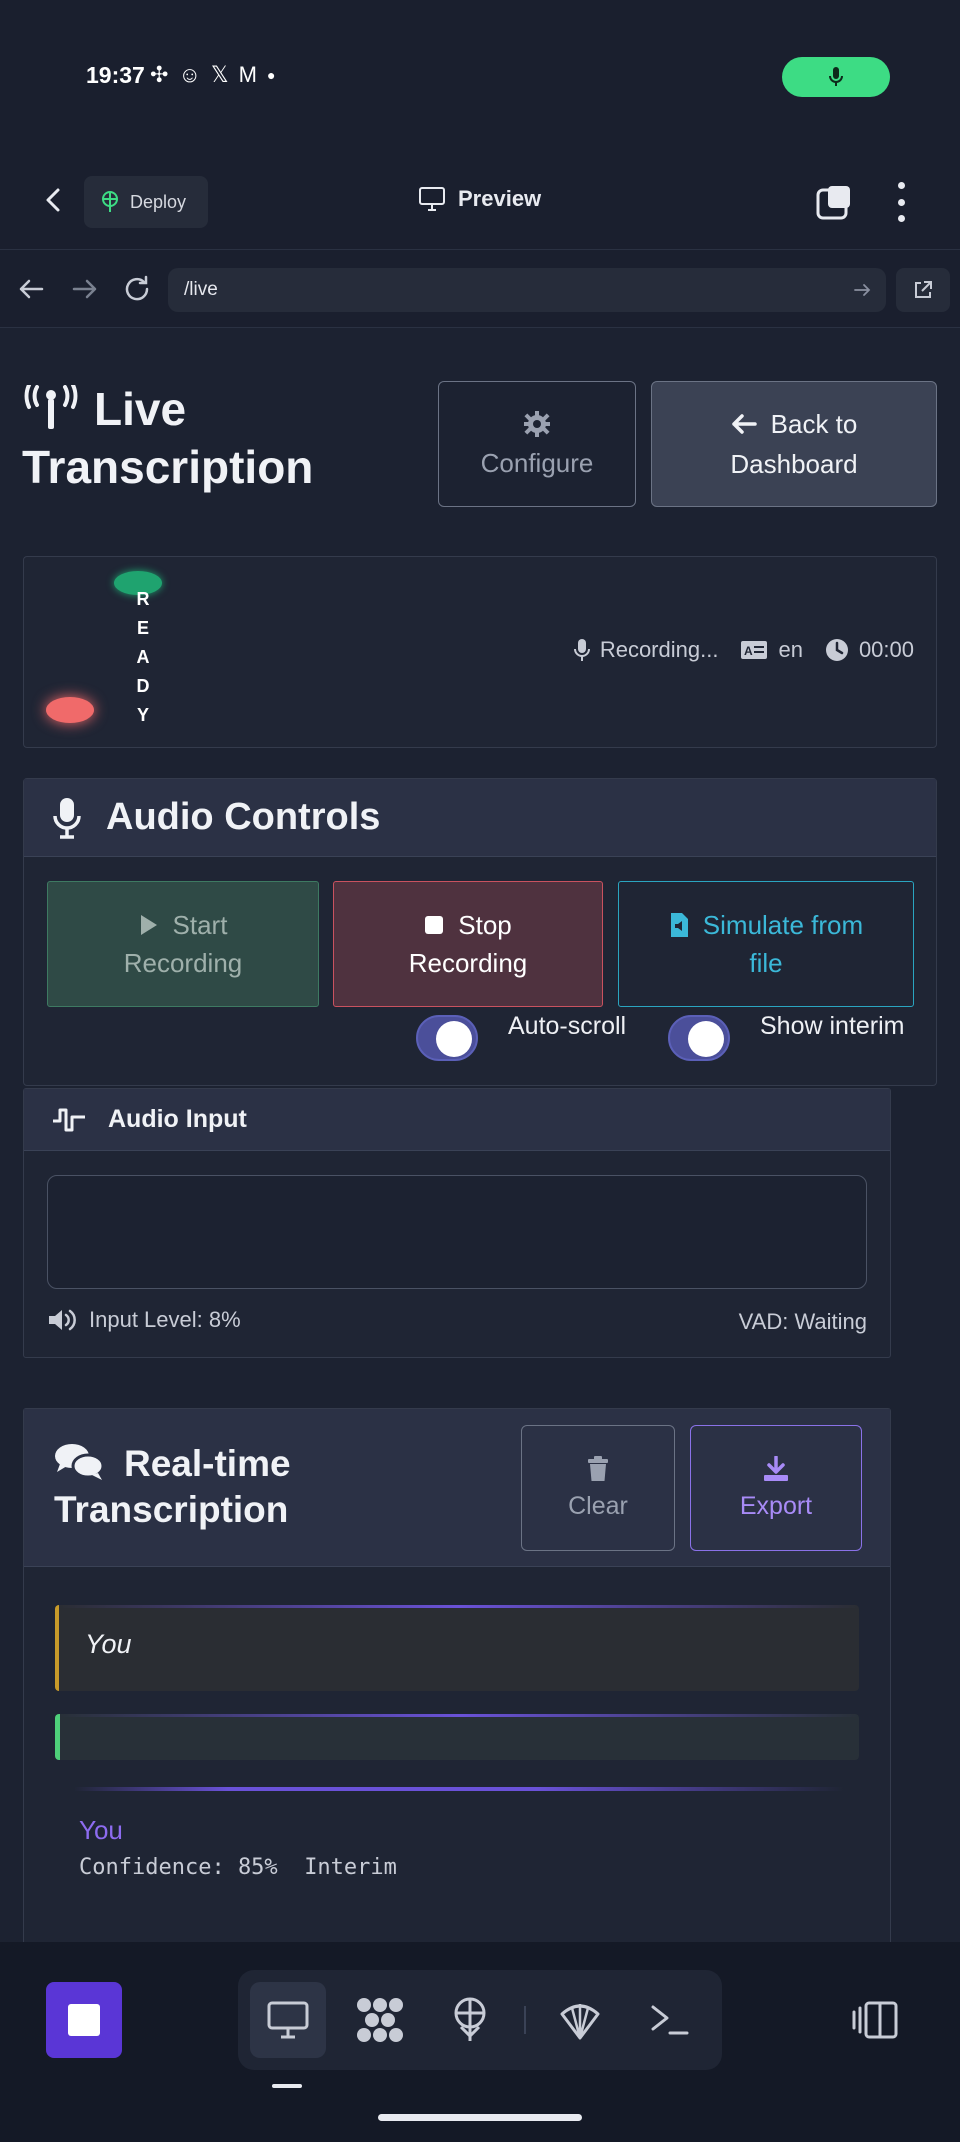 The image size is (960, 2142). I want to click on shell-icon, so click(580, 2022).